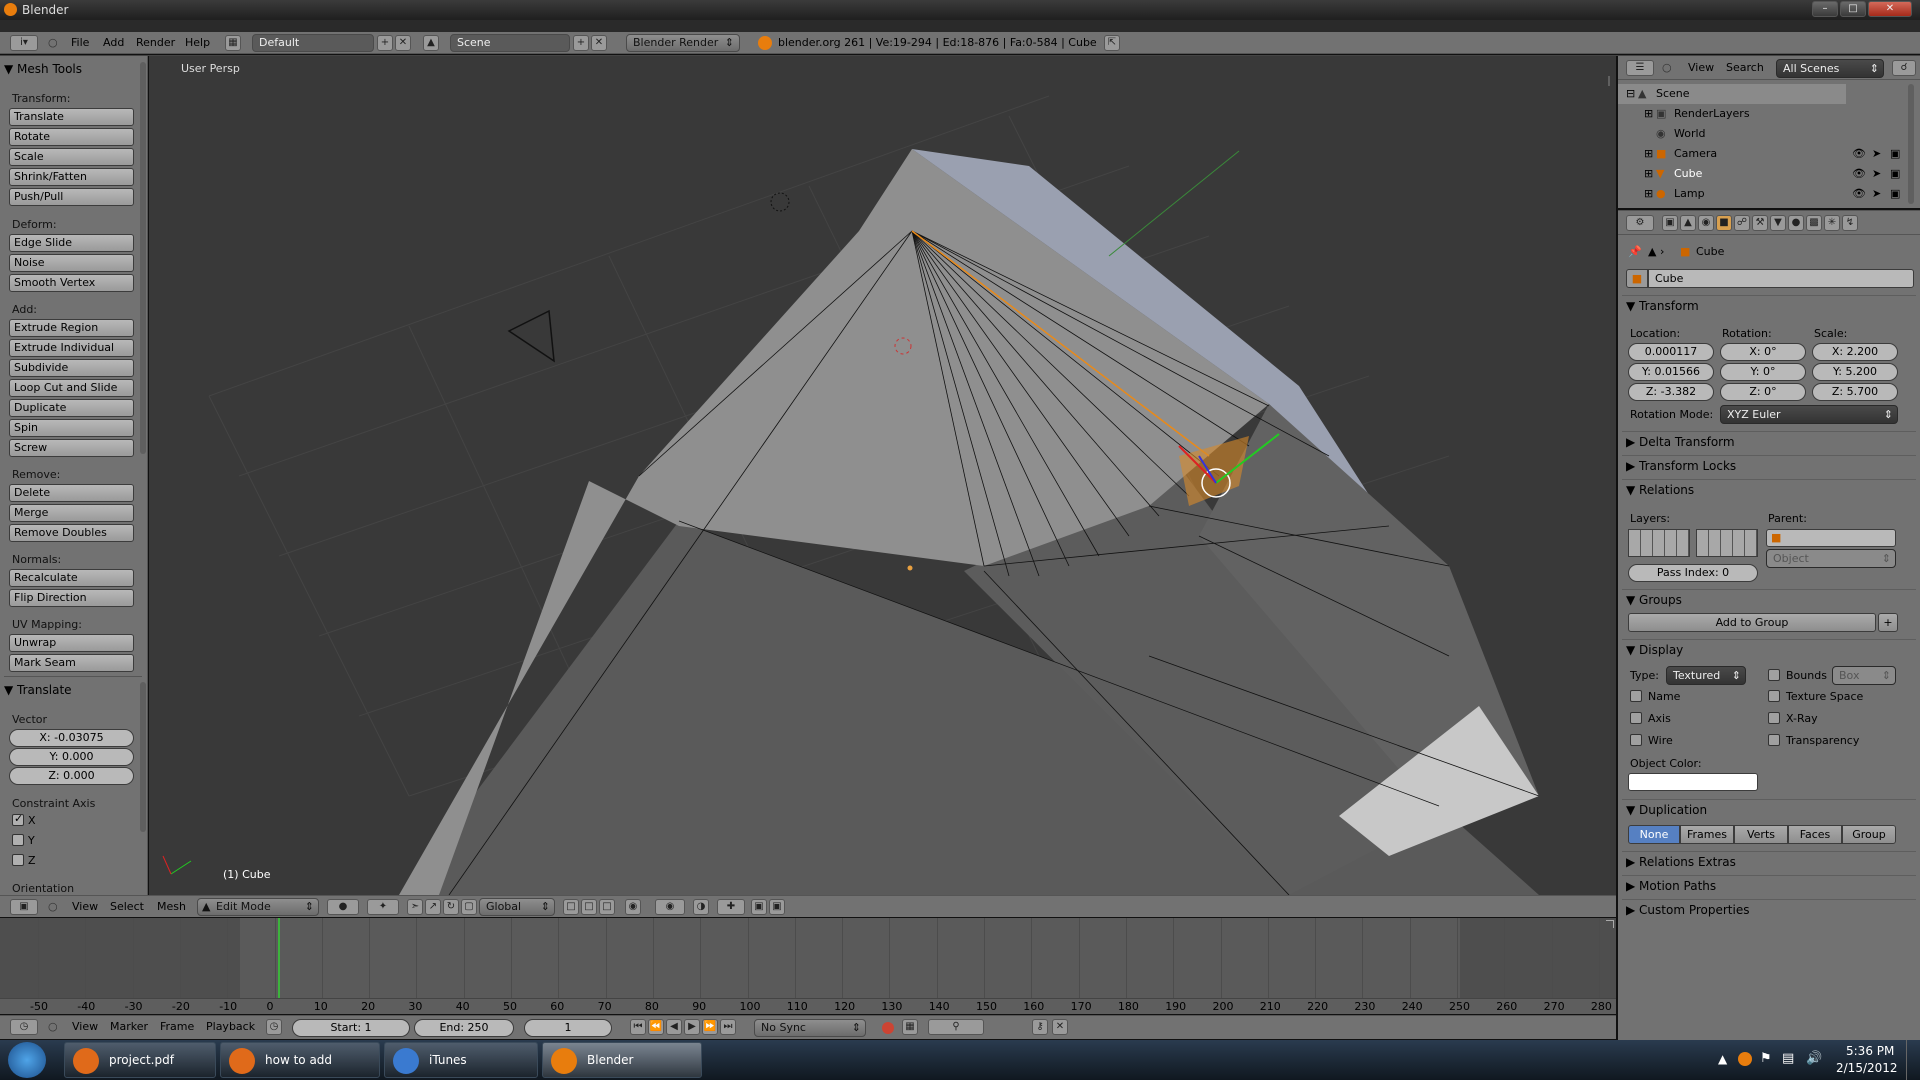 The width and height of the screenshot is (1920, 1080). What do you see at coordinates (1774, 675) in the screenshot?
I see `bounds-checkbox` at bounding box center [1774, 675].